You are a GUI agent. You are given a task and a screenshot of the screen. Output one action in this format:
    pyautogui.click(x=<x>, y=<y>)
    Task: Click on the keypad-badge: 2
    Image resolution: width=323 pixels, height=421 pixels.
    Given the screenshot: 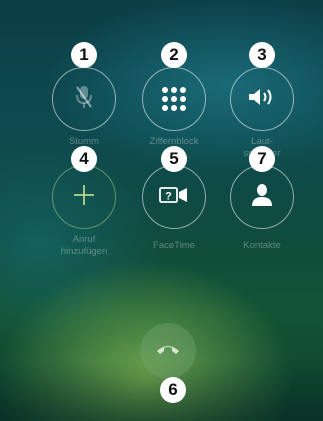 What is the action you would take?
    pyautogui.click(x=174, y=55)
    